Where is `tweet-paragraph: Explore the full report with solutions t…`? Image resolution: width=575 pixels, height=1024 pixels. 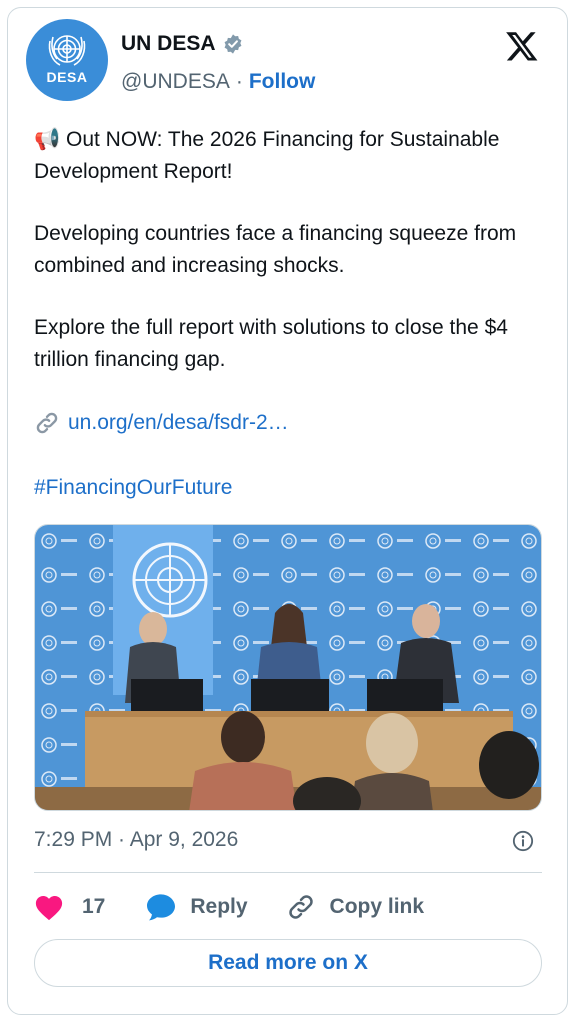 tweet-paragraph: Explore the full report with solutions t… is located at coordinates (271, 343).